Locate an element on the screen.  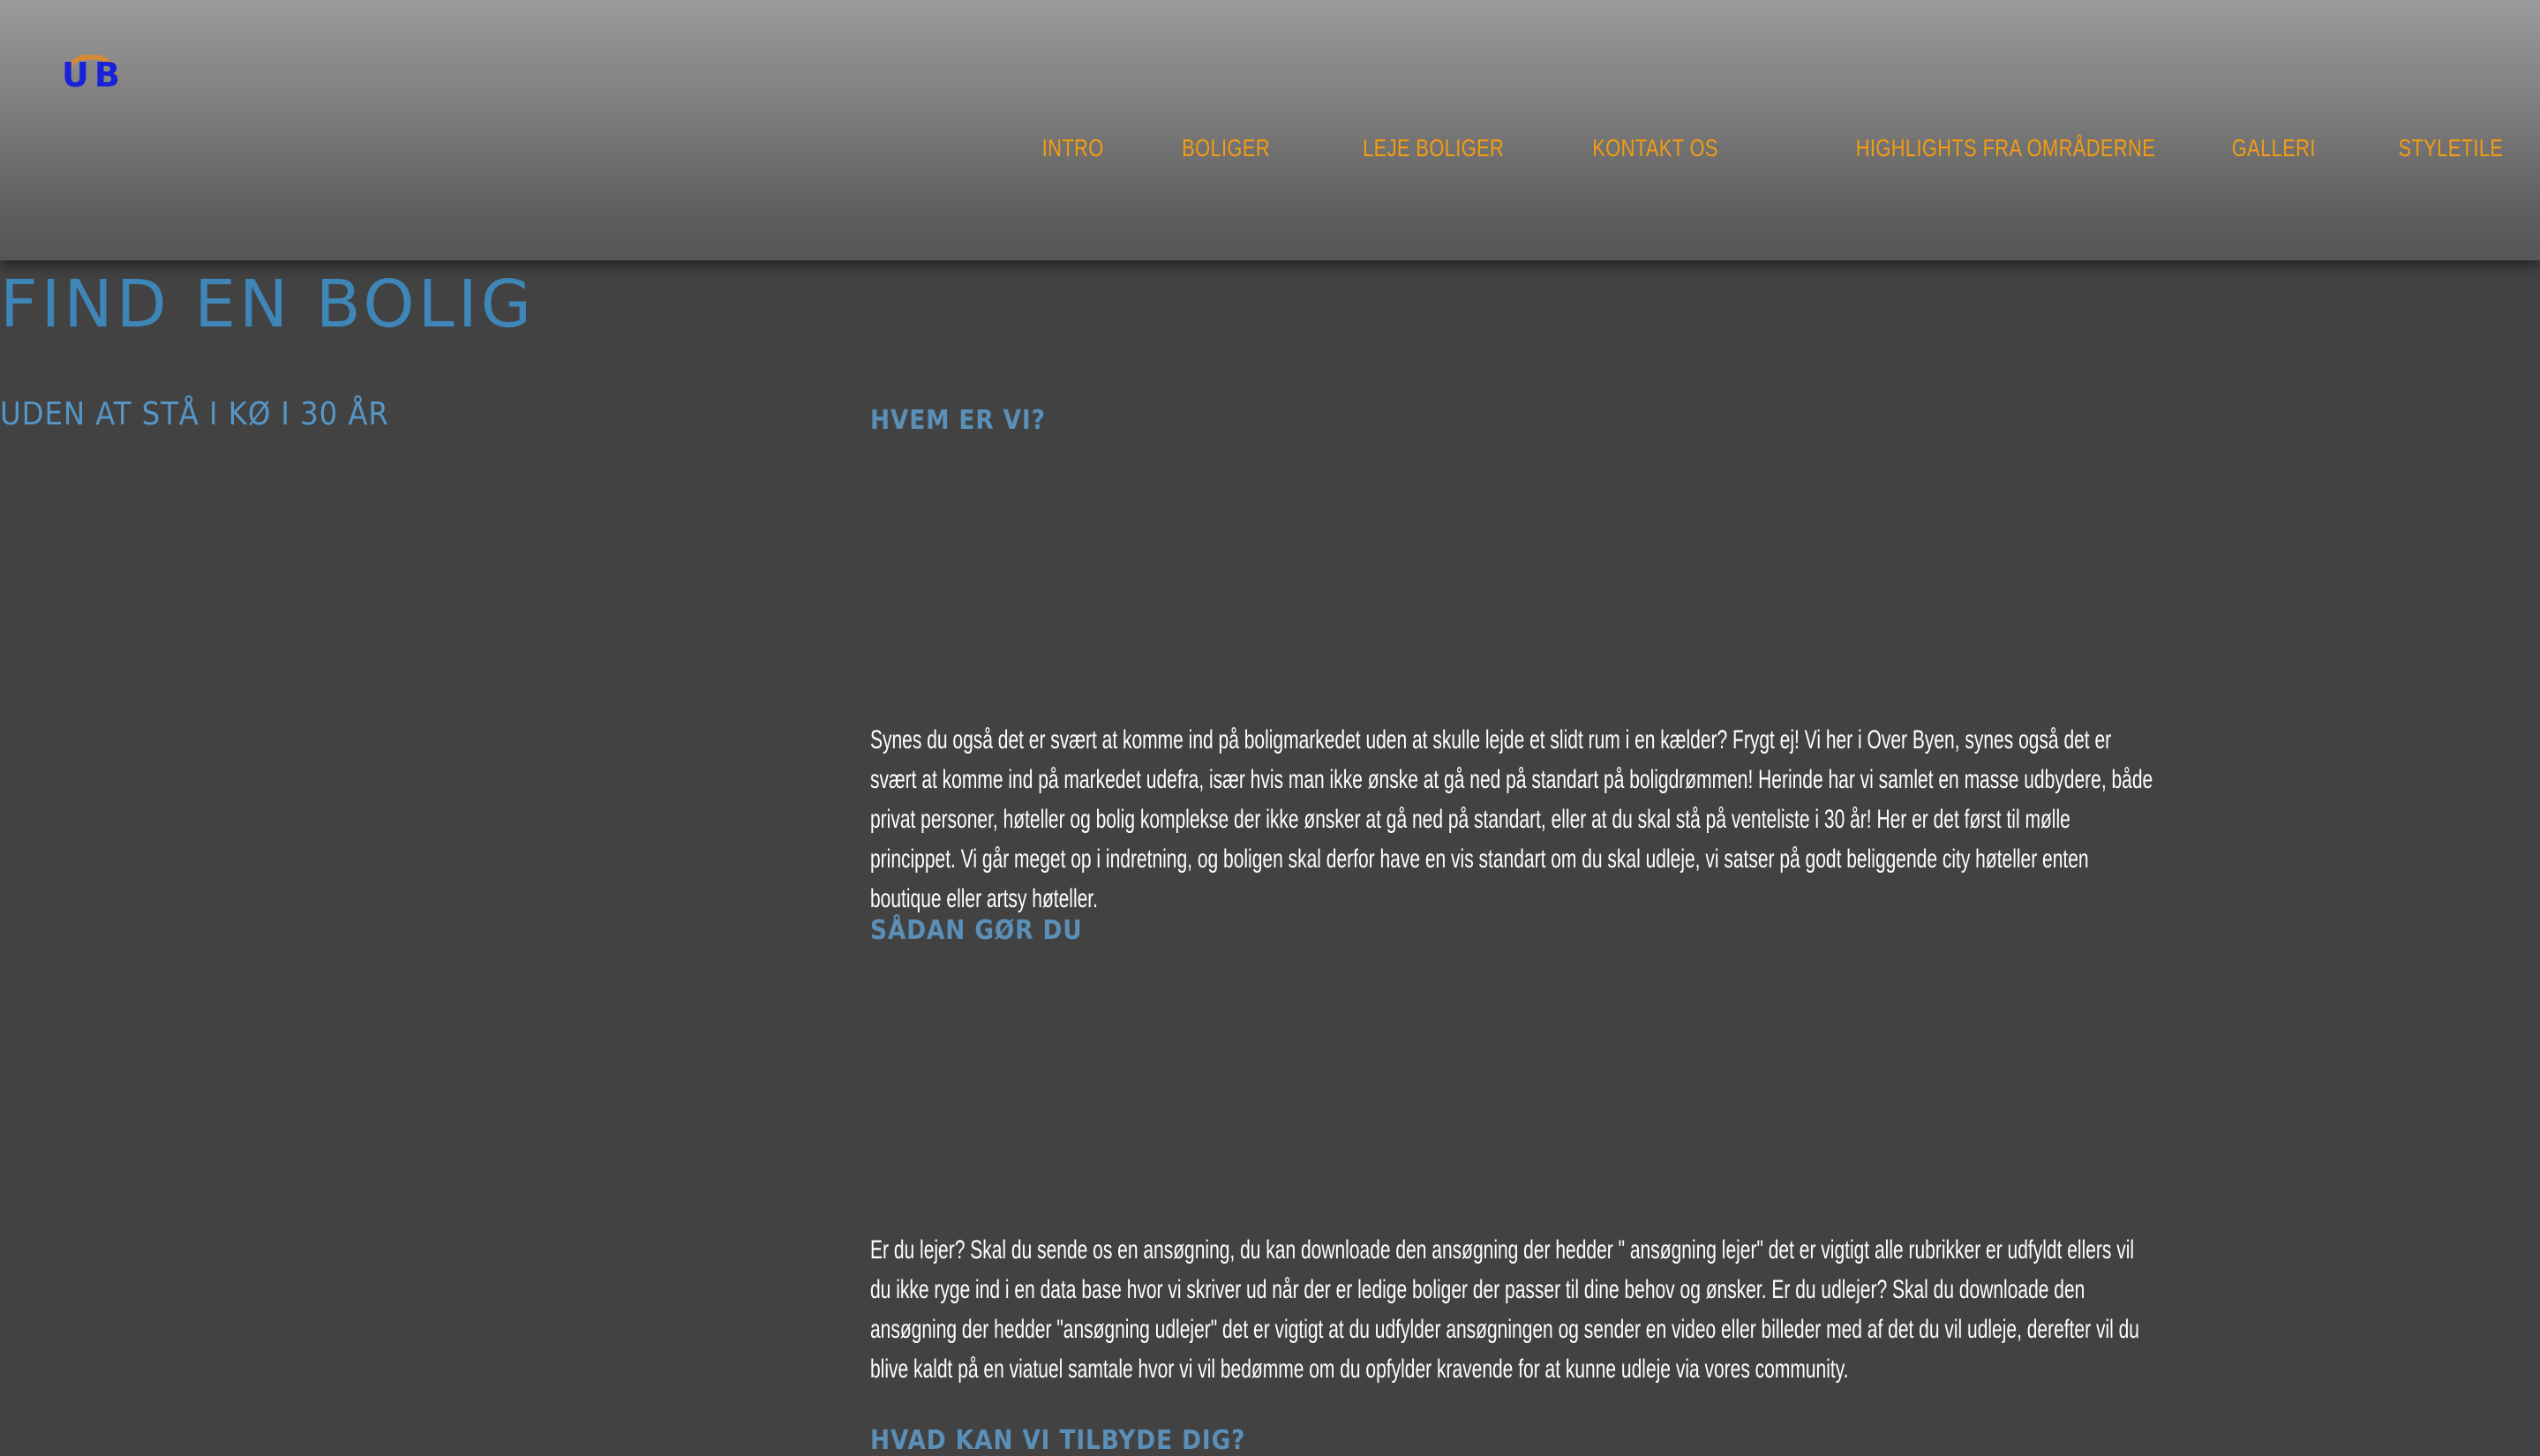
section-heading-sadan-gor-du: Sådan gør du is located at coordinates (976, 931).